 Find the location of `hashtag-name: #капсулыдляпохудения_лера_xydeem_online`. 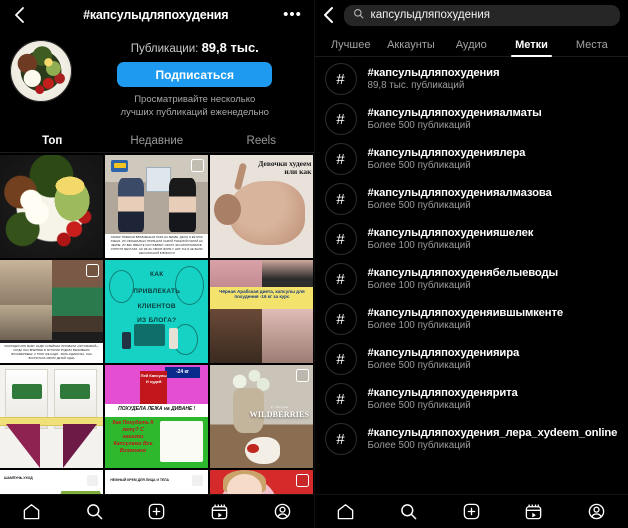

hashtag-name: #капсулыдляпохудения_лера_xydeem_online is located at coordinates (492, 433).